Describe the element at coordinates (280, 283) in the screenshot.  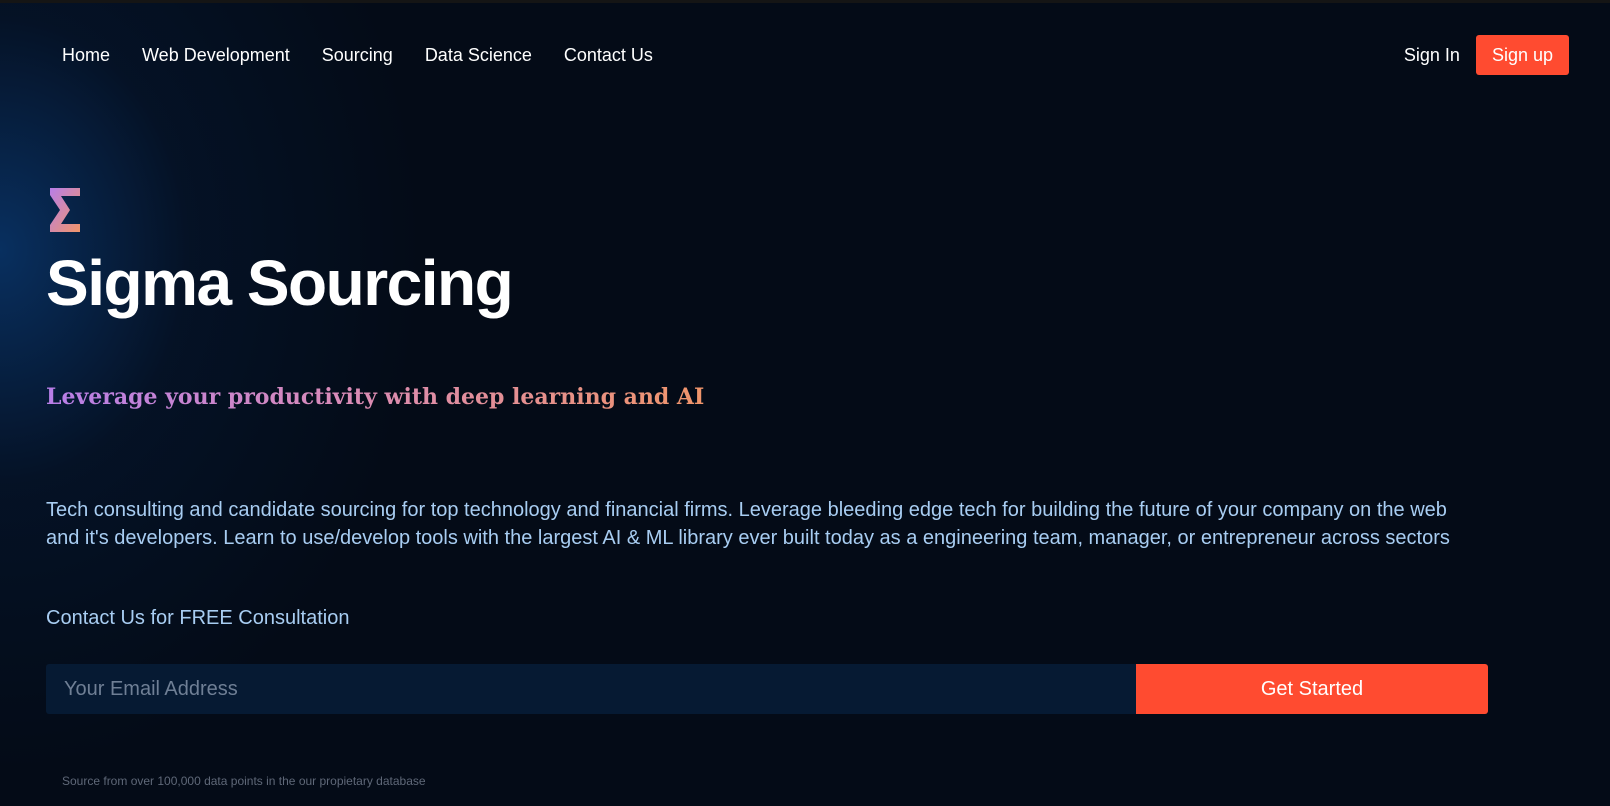
I see `page-title: Sigma Sourcing` at that location.